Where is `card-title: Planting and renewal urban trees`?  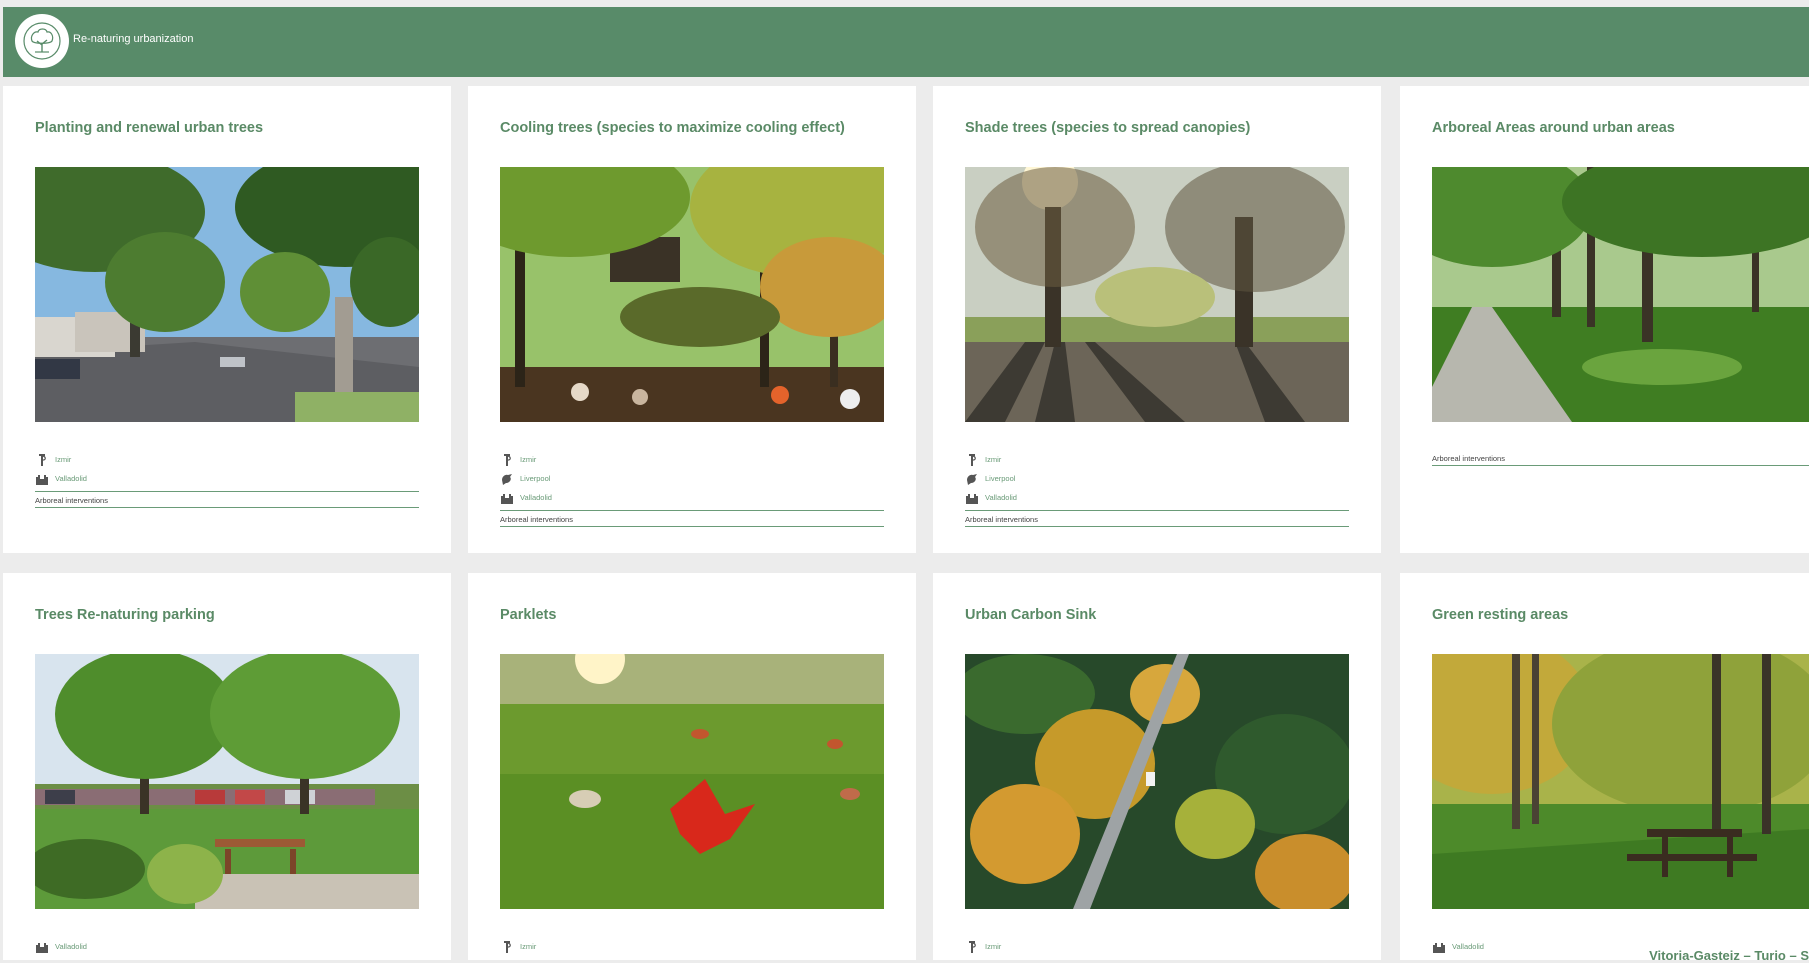
card-title: Planting and renewal urban trees is located at coordinates (149, 128).